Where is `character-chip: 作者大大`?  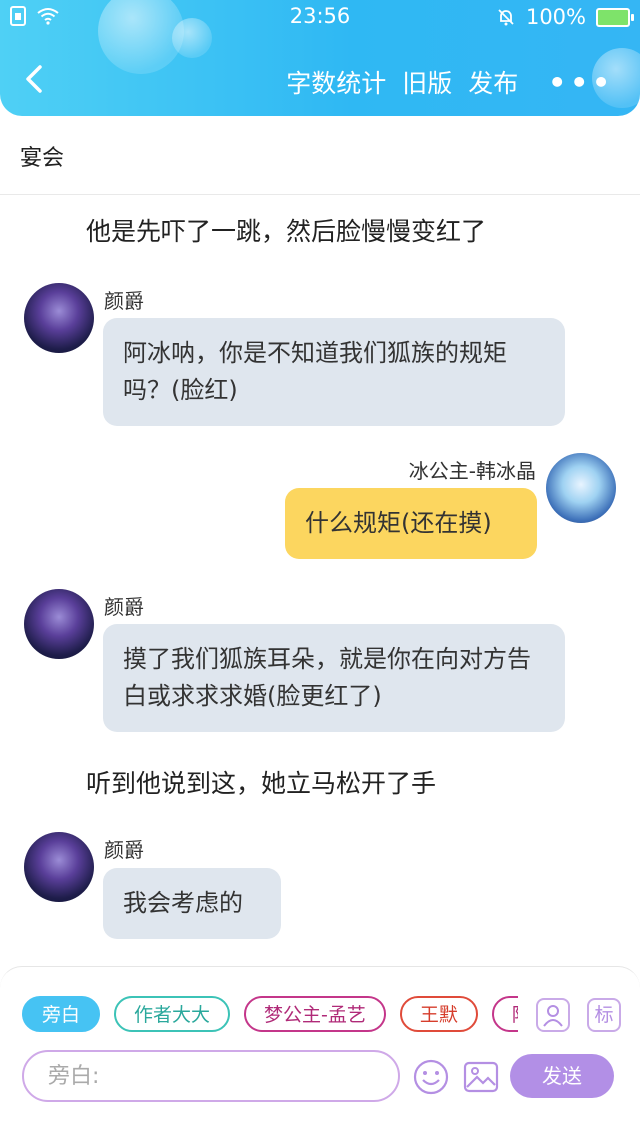
character-chip: 作者大大 is located at coordinates (172, 1014).